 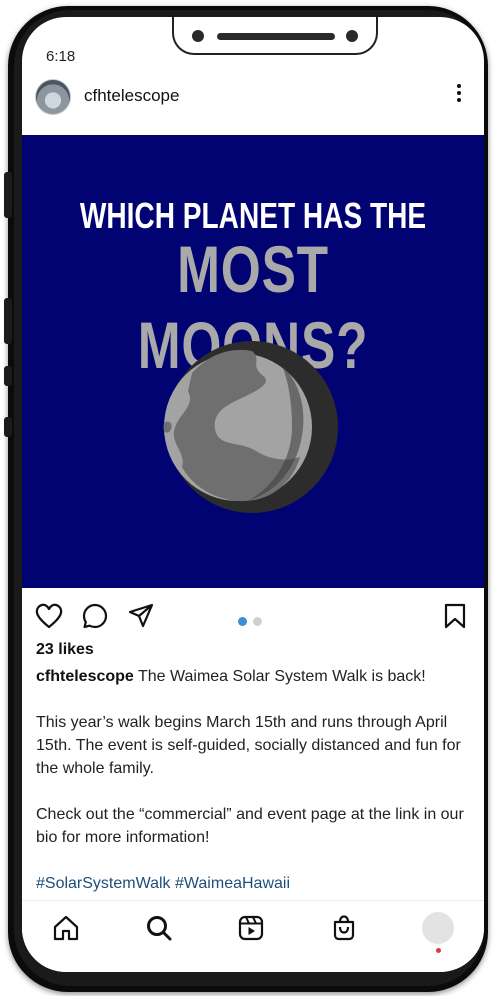 What do you see at coordinates (438, 950) in the screenshot?
I see `notification-dot` at bounding box center [438, 950].